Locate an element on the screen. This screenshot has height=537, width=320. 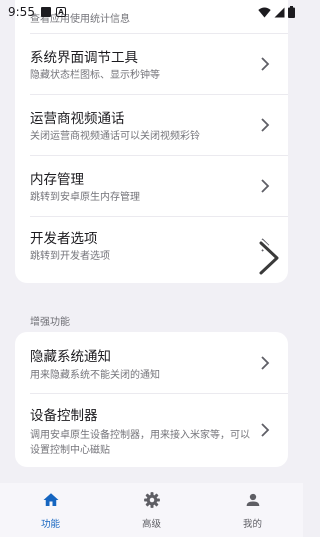
item-desc: 关闭运营商视频通话可以关闭视频彩铃 is located at coordinates (115, 136).